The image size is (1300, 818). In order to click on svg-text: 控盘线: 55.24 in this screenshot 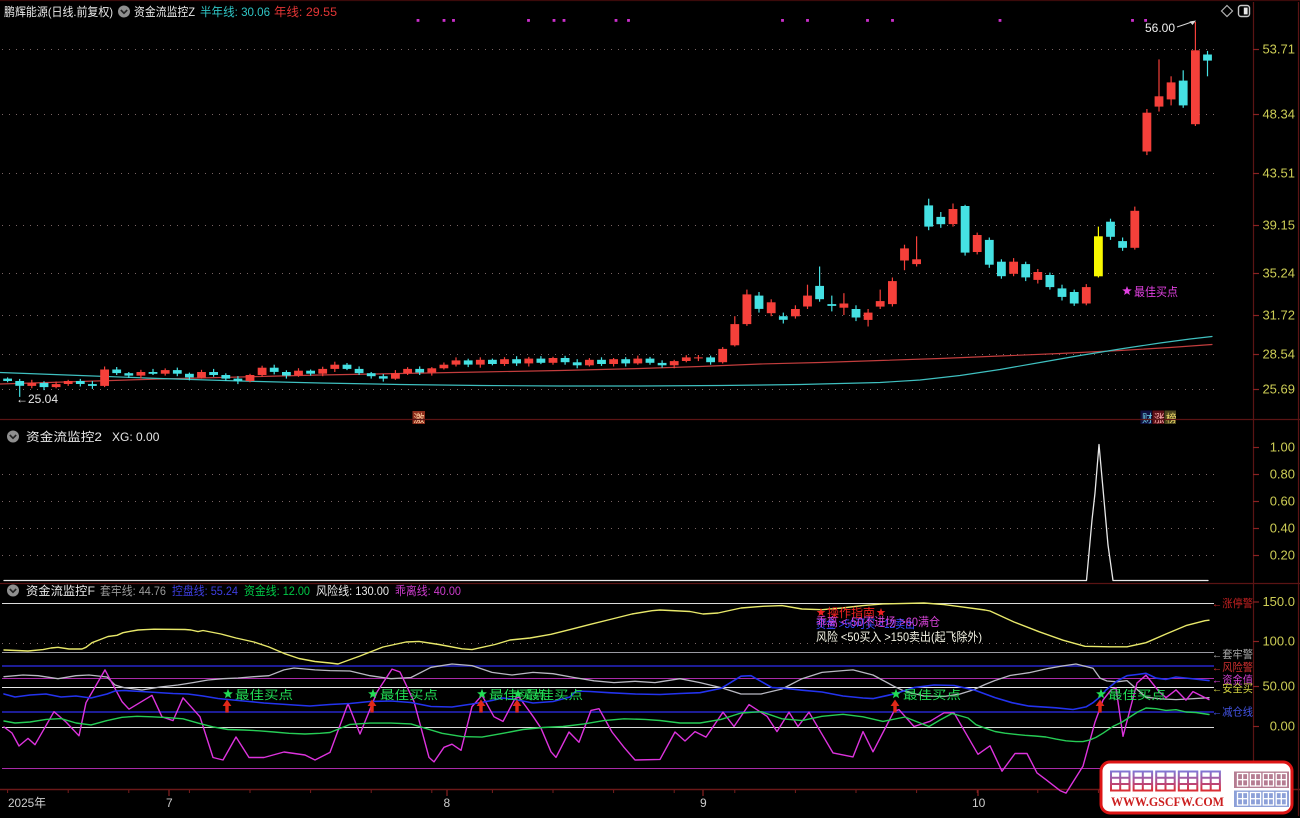, I will do `click(205, 590)`.